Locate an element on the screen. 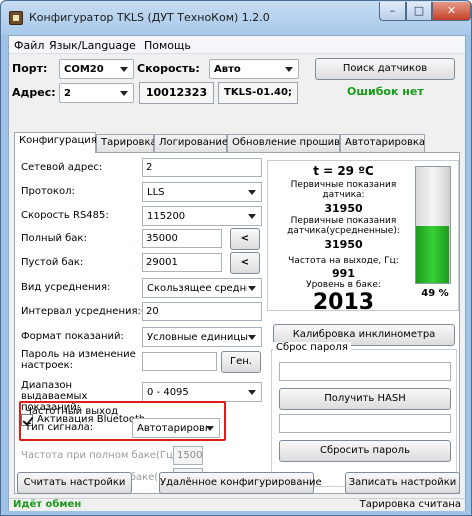 This screenshot has width=472, height=516. generate-password-label: Ген. is located at coordinates (241, 361).